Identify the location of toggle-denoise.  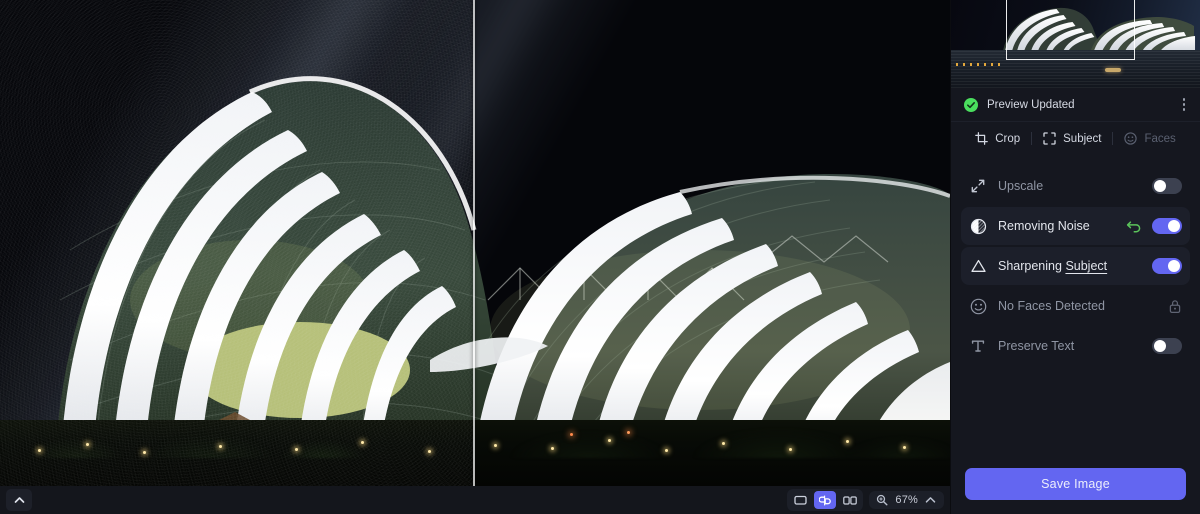
(1167, 226).